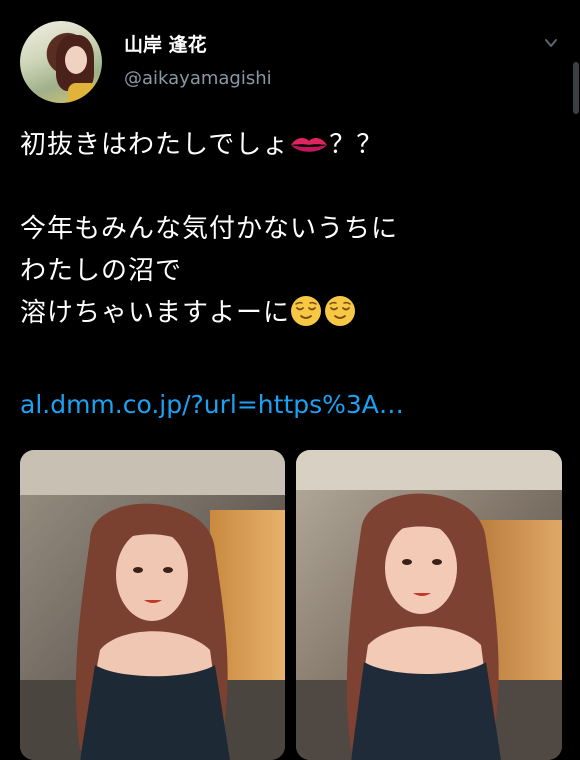 This screenshot has width=580, height=760. Describe the element at coordinates (83, 93) in the screenshot. I see `avatar-outfit` at that location.